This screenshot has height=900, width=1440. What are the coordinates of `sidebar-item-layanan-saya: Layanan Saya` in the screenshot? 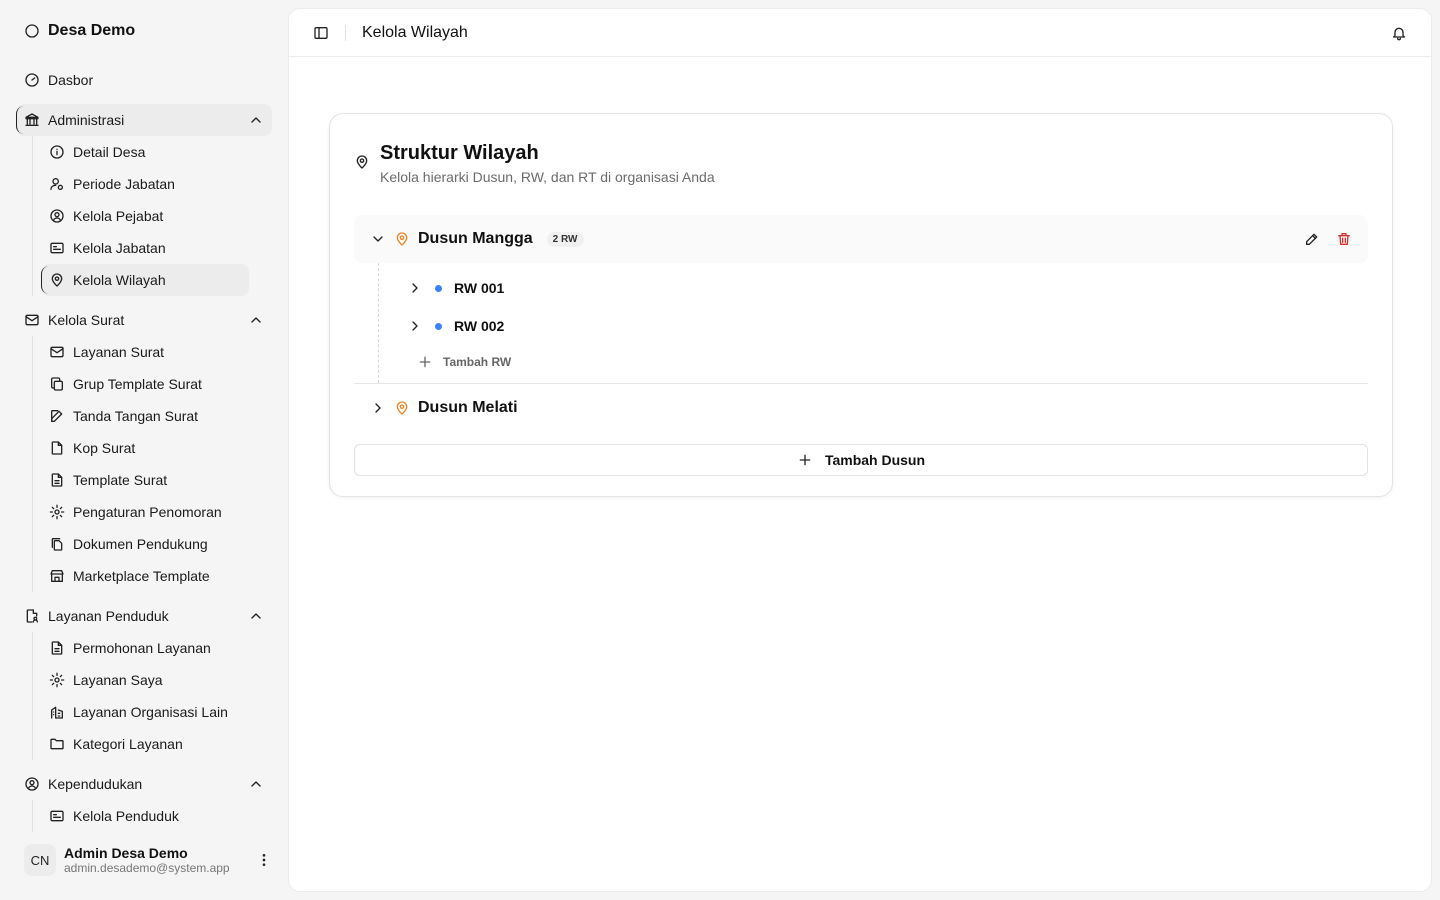 It's located at (145, 680).